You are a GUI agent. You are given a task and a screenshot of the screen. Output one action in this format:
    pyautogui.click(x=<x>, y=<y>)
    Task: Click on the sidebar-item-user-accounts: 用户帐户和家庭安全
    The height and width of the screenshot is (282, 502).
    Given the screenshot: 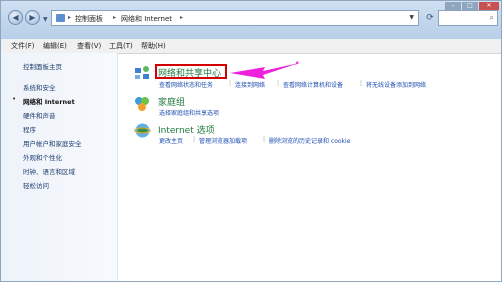 What is the action you would take?
    pyautogui.click(x=52, y=143)
    